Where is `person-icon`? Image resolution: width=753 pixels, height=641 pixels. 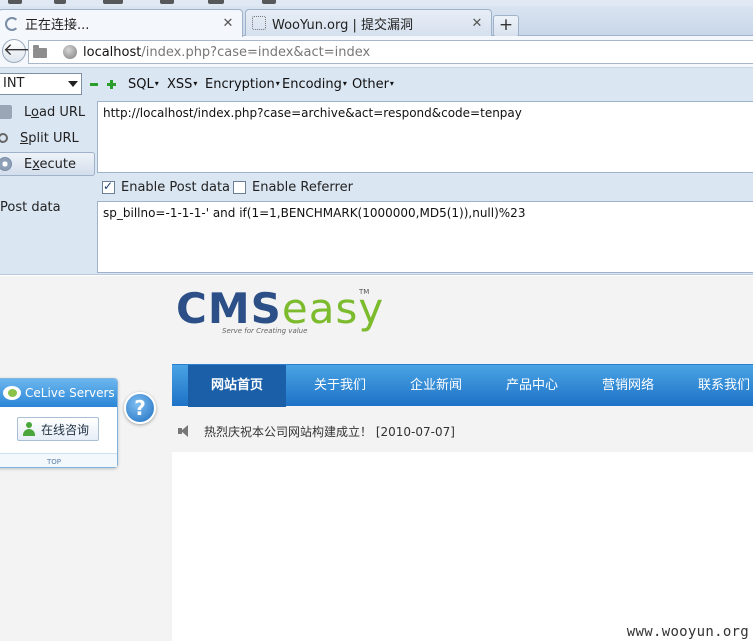
person-icon is located at coordinates (29, 429).